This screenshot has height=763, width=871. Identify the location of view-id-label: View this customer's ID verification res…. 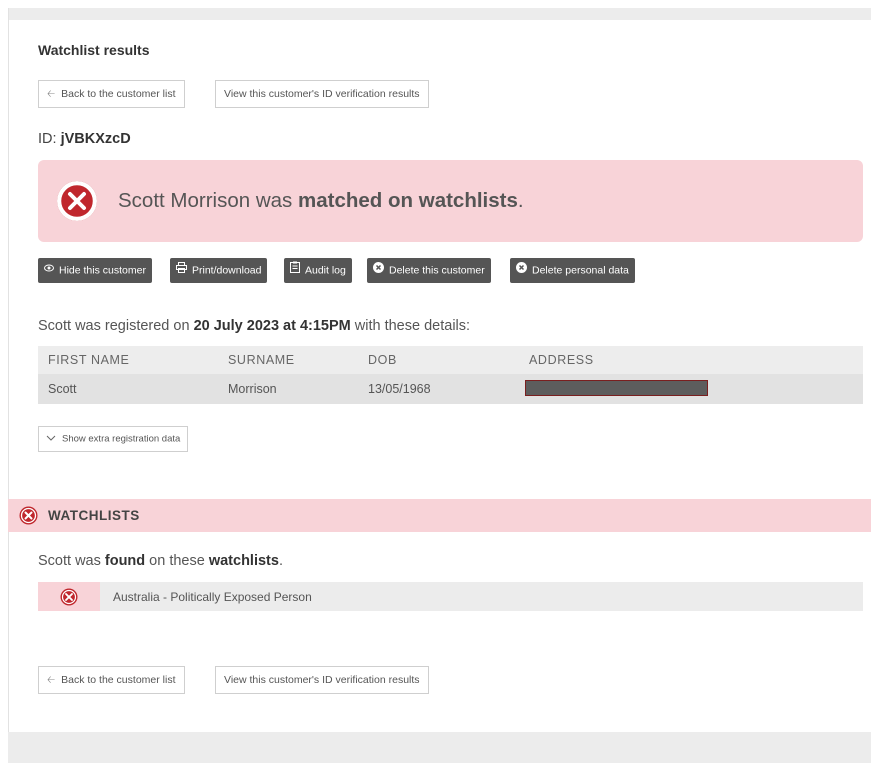
(322, 94).